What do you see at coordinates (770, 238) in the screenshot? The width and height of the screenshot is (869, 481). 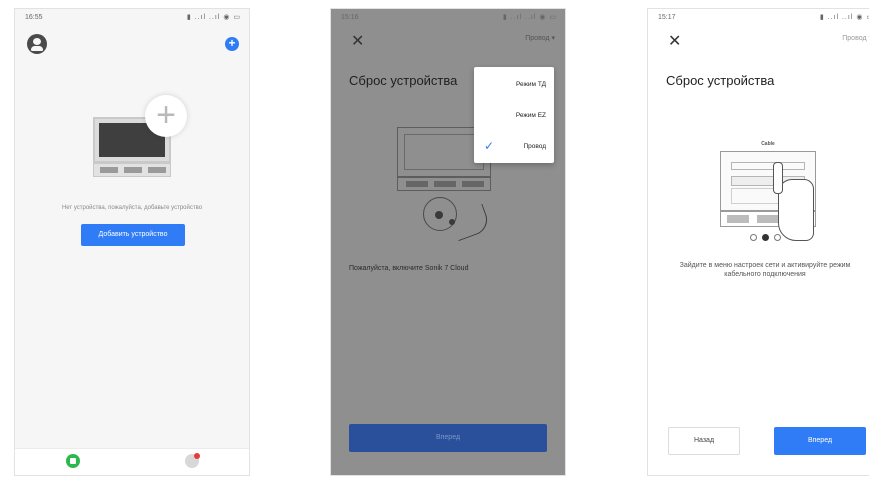 I see `pager-dots` at bounding box center [770, 238].